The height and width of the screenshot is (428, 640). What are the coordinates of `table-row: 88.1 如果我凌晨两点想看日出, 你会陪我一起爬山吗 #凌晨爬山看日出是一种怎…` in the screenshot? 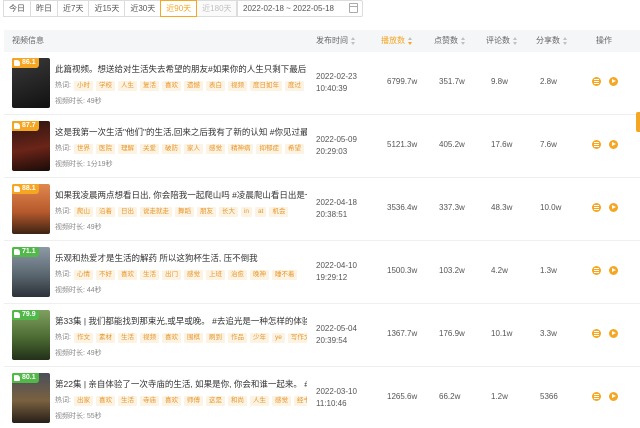 It's located at (322, 209).